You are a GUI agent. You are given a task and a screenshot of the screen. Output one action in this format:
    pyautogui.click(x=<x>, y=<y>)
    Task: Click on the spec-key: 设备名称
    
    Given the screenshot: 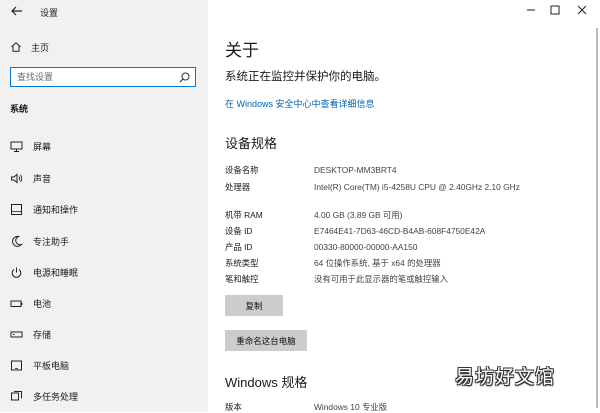 What is the action you would take?
    pyautogui.click(x=242, y=170)
    